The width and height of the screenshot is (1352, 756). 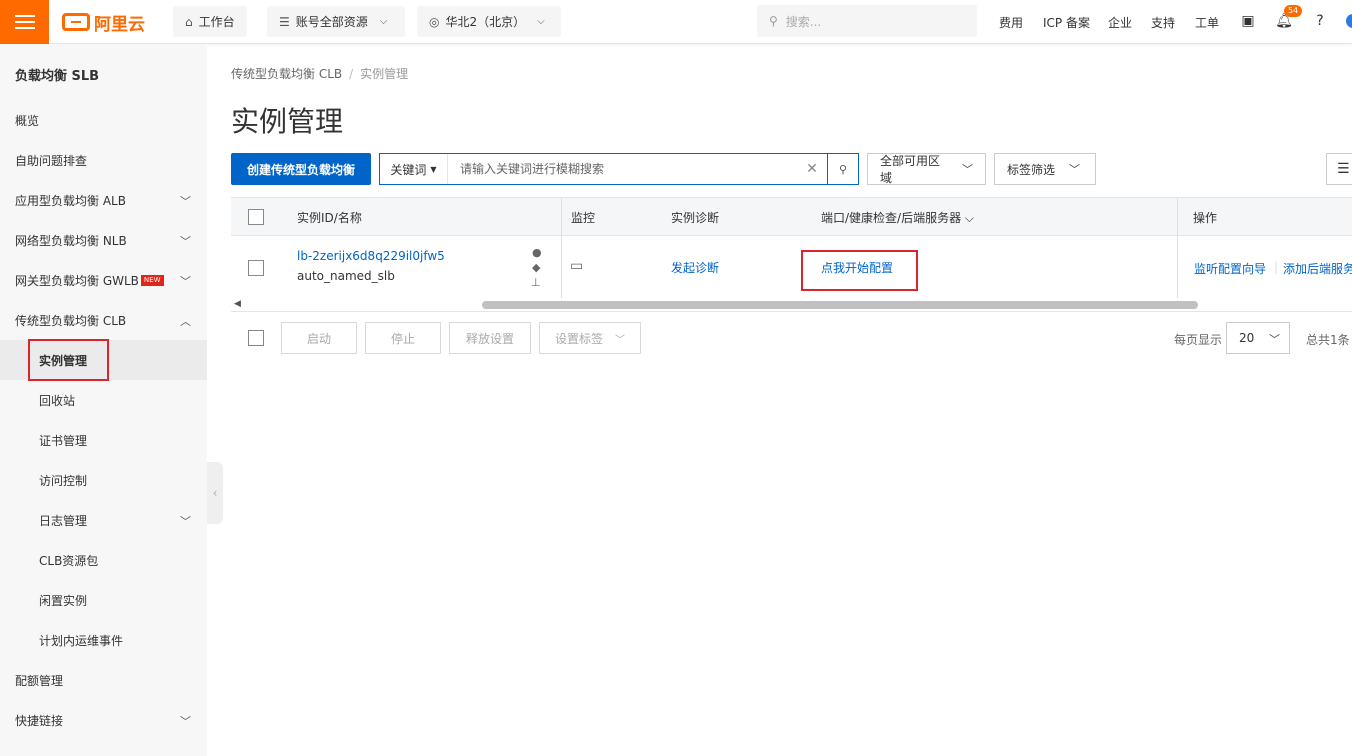 What do you see at coordinates (840, 305) in the screenshot?
I see `scrollbar-thumb` at bounding box center [840, 305].